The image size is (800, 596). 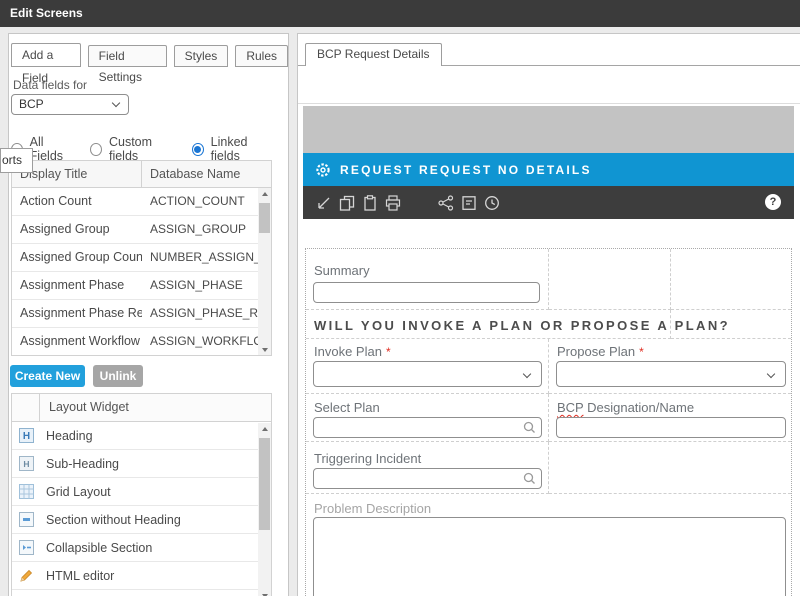 I want to click on radio-circle-icon, so click(x=96, y=149).